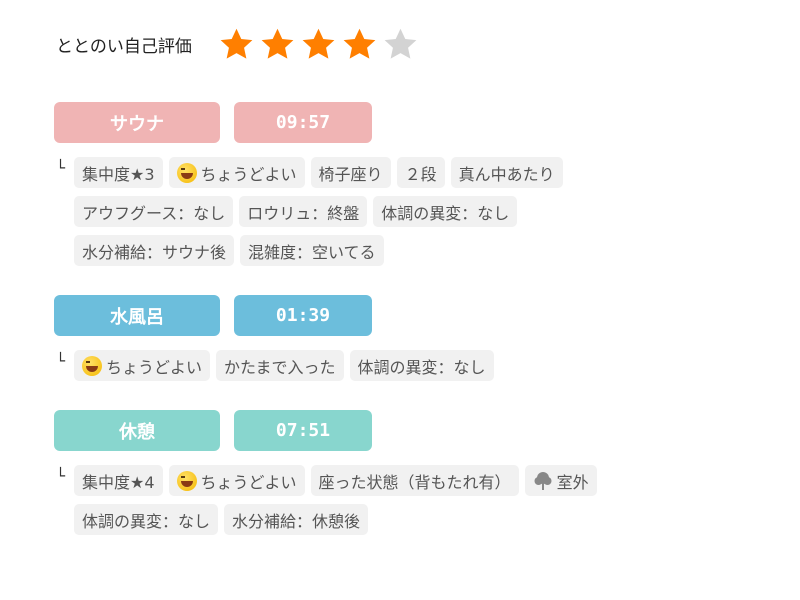  What do you see at coordinates (506, 172) in the screenshot?
I see `tag: 真ん中あたり` at bounding box center [506, 172].